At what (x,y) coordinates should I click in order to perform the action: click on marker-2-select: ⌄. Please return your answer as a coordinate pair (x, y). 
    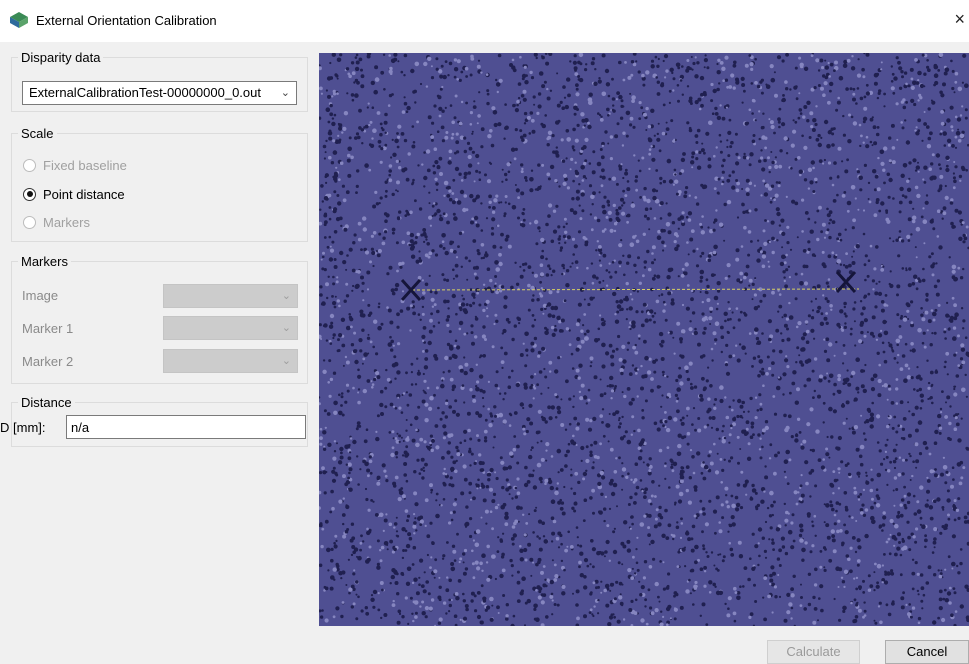
    Looking at the image, I should click on (230, 361).